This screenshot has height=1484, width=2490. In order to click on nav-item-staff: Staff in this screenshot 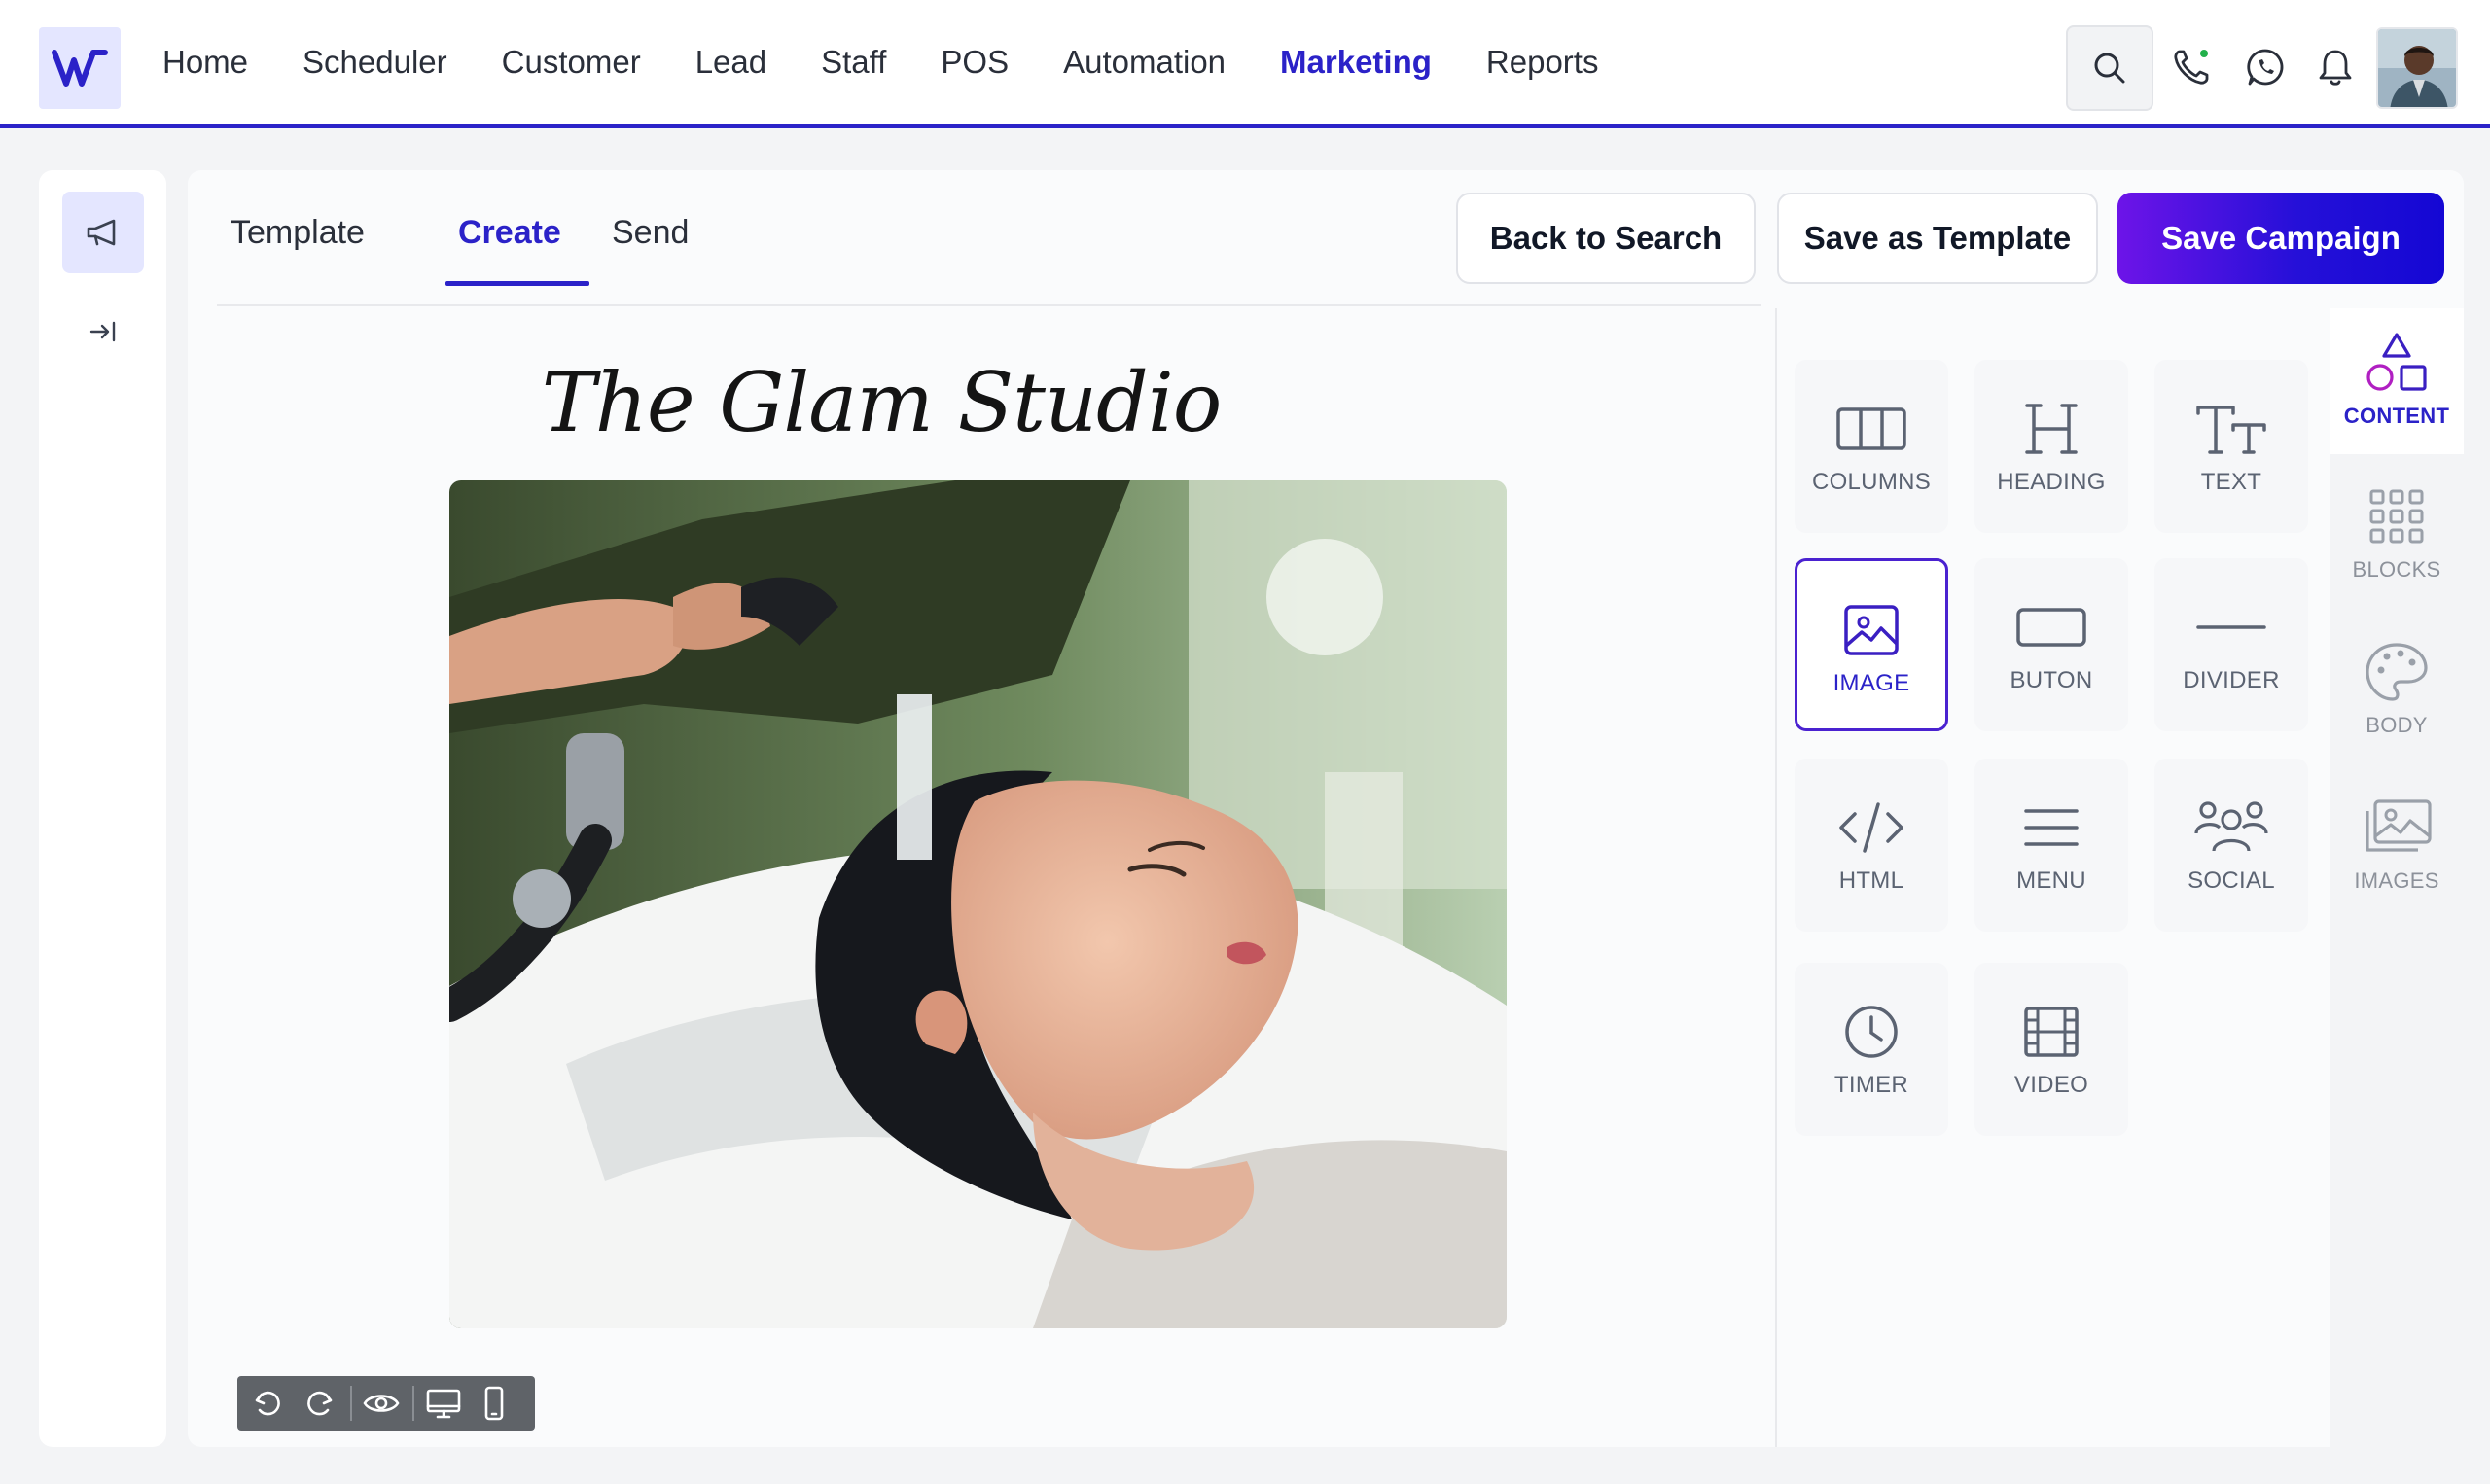, I will do `click(853, 63)`.